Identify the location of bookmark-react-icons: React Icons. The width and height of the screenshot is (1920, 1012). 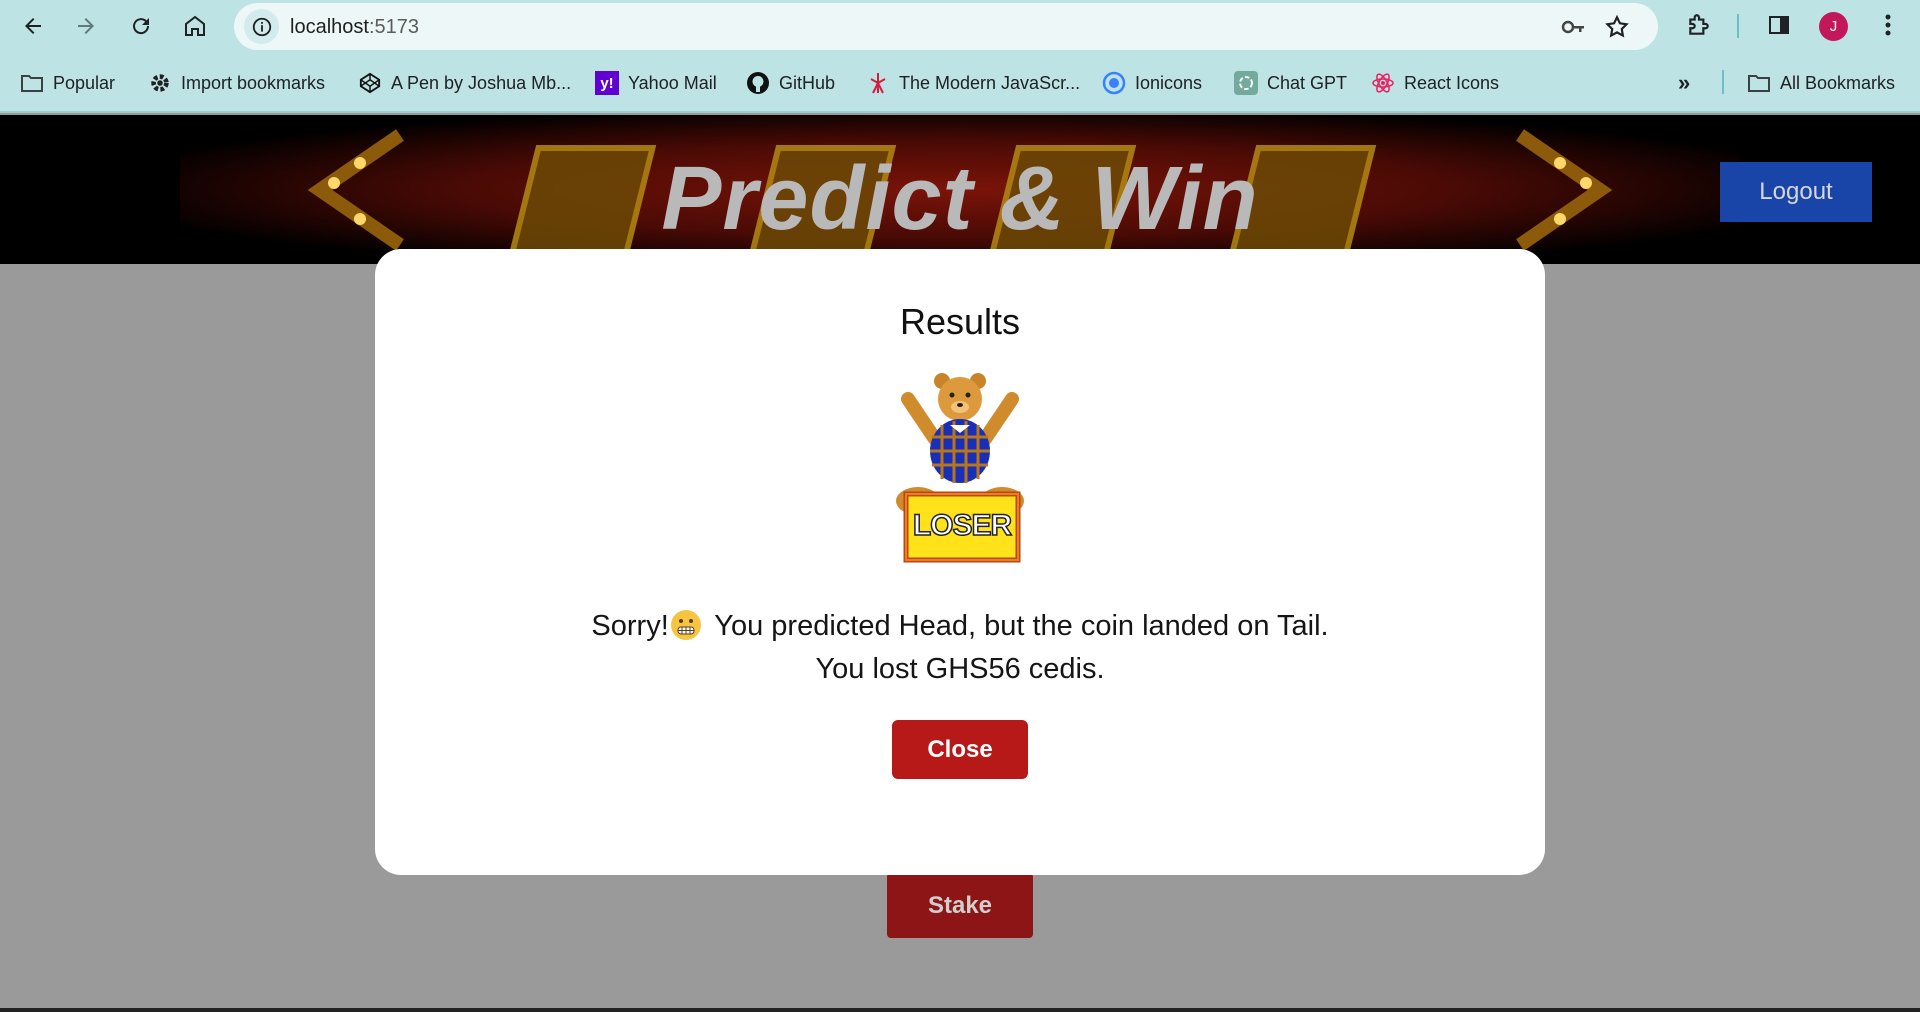
(1435, 83).